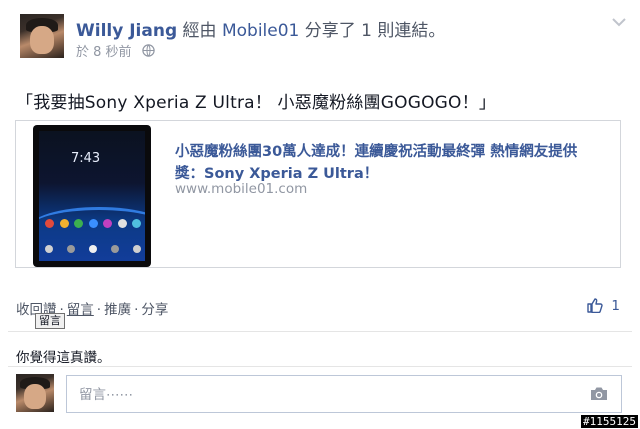  What do you see at coordinates (154, 310) in the screenshot?
I see `share-link: 分享` at bounding box center [154, 310].